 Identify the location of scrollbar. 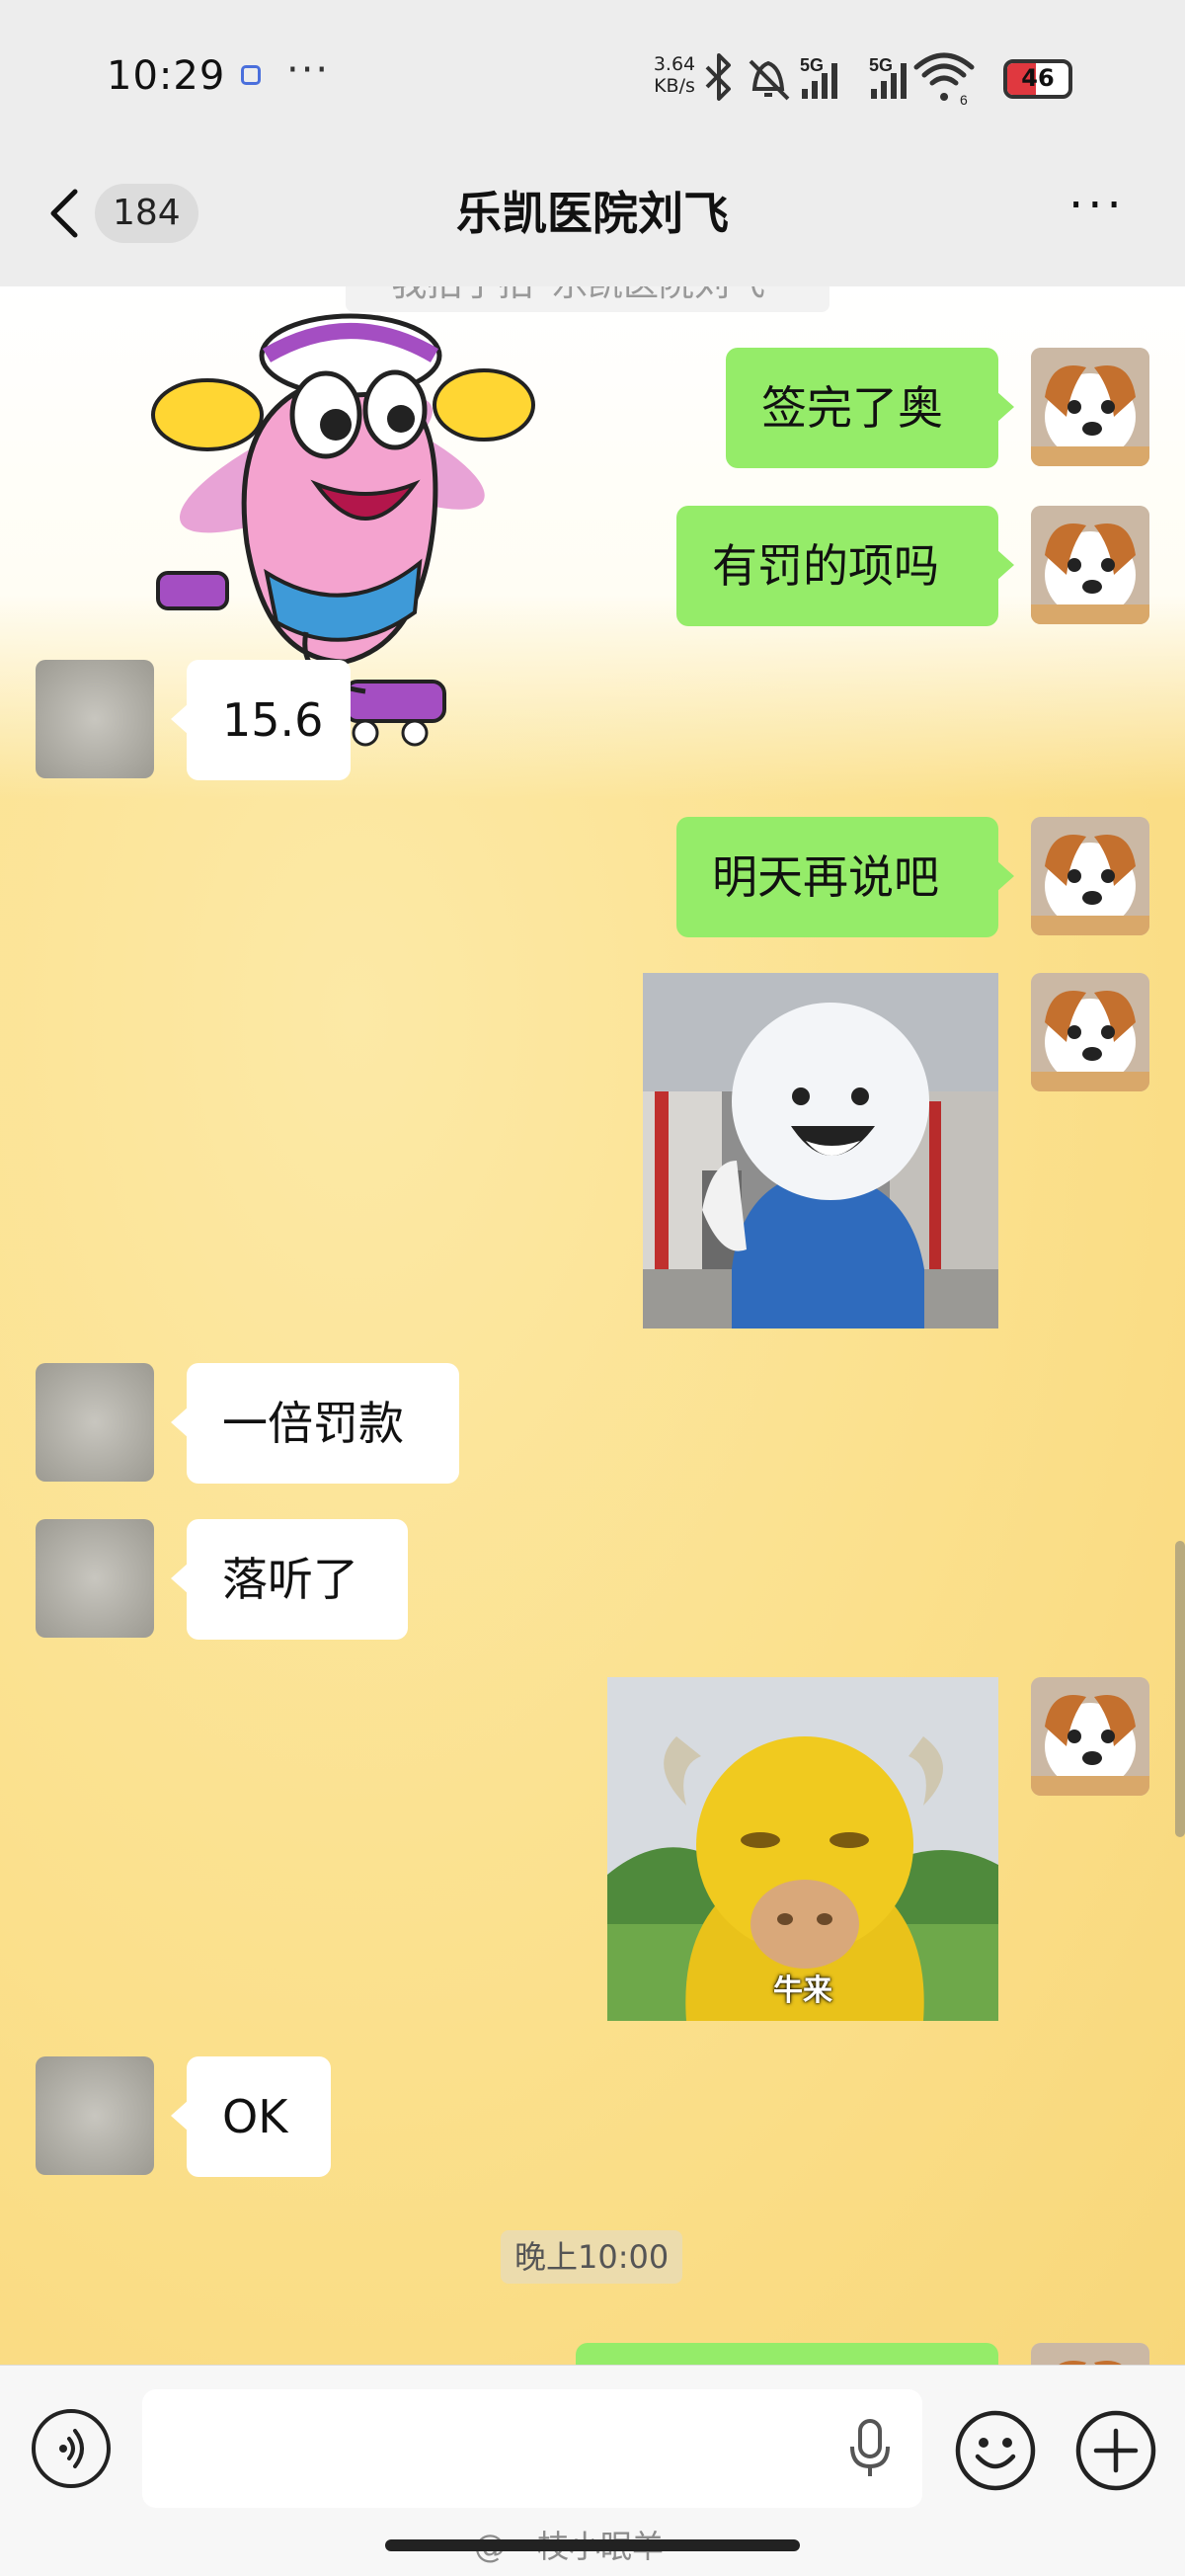
(1180, 1689).